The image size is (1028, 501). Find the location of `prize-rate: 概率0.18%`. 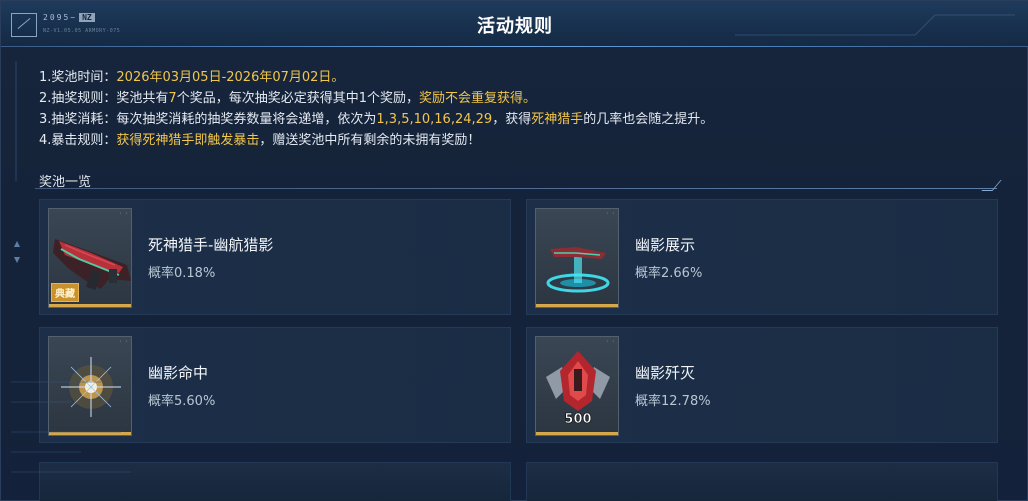

prize-rate: 概率0.18% is located at coordinates (182, 273).